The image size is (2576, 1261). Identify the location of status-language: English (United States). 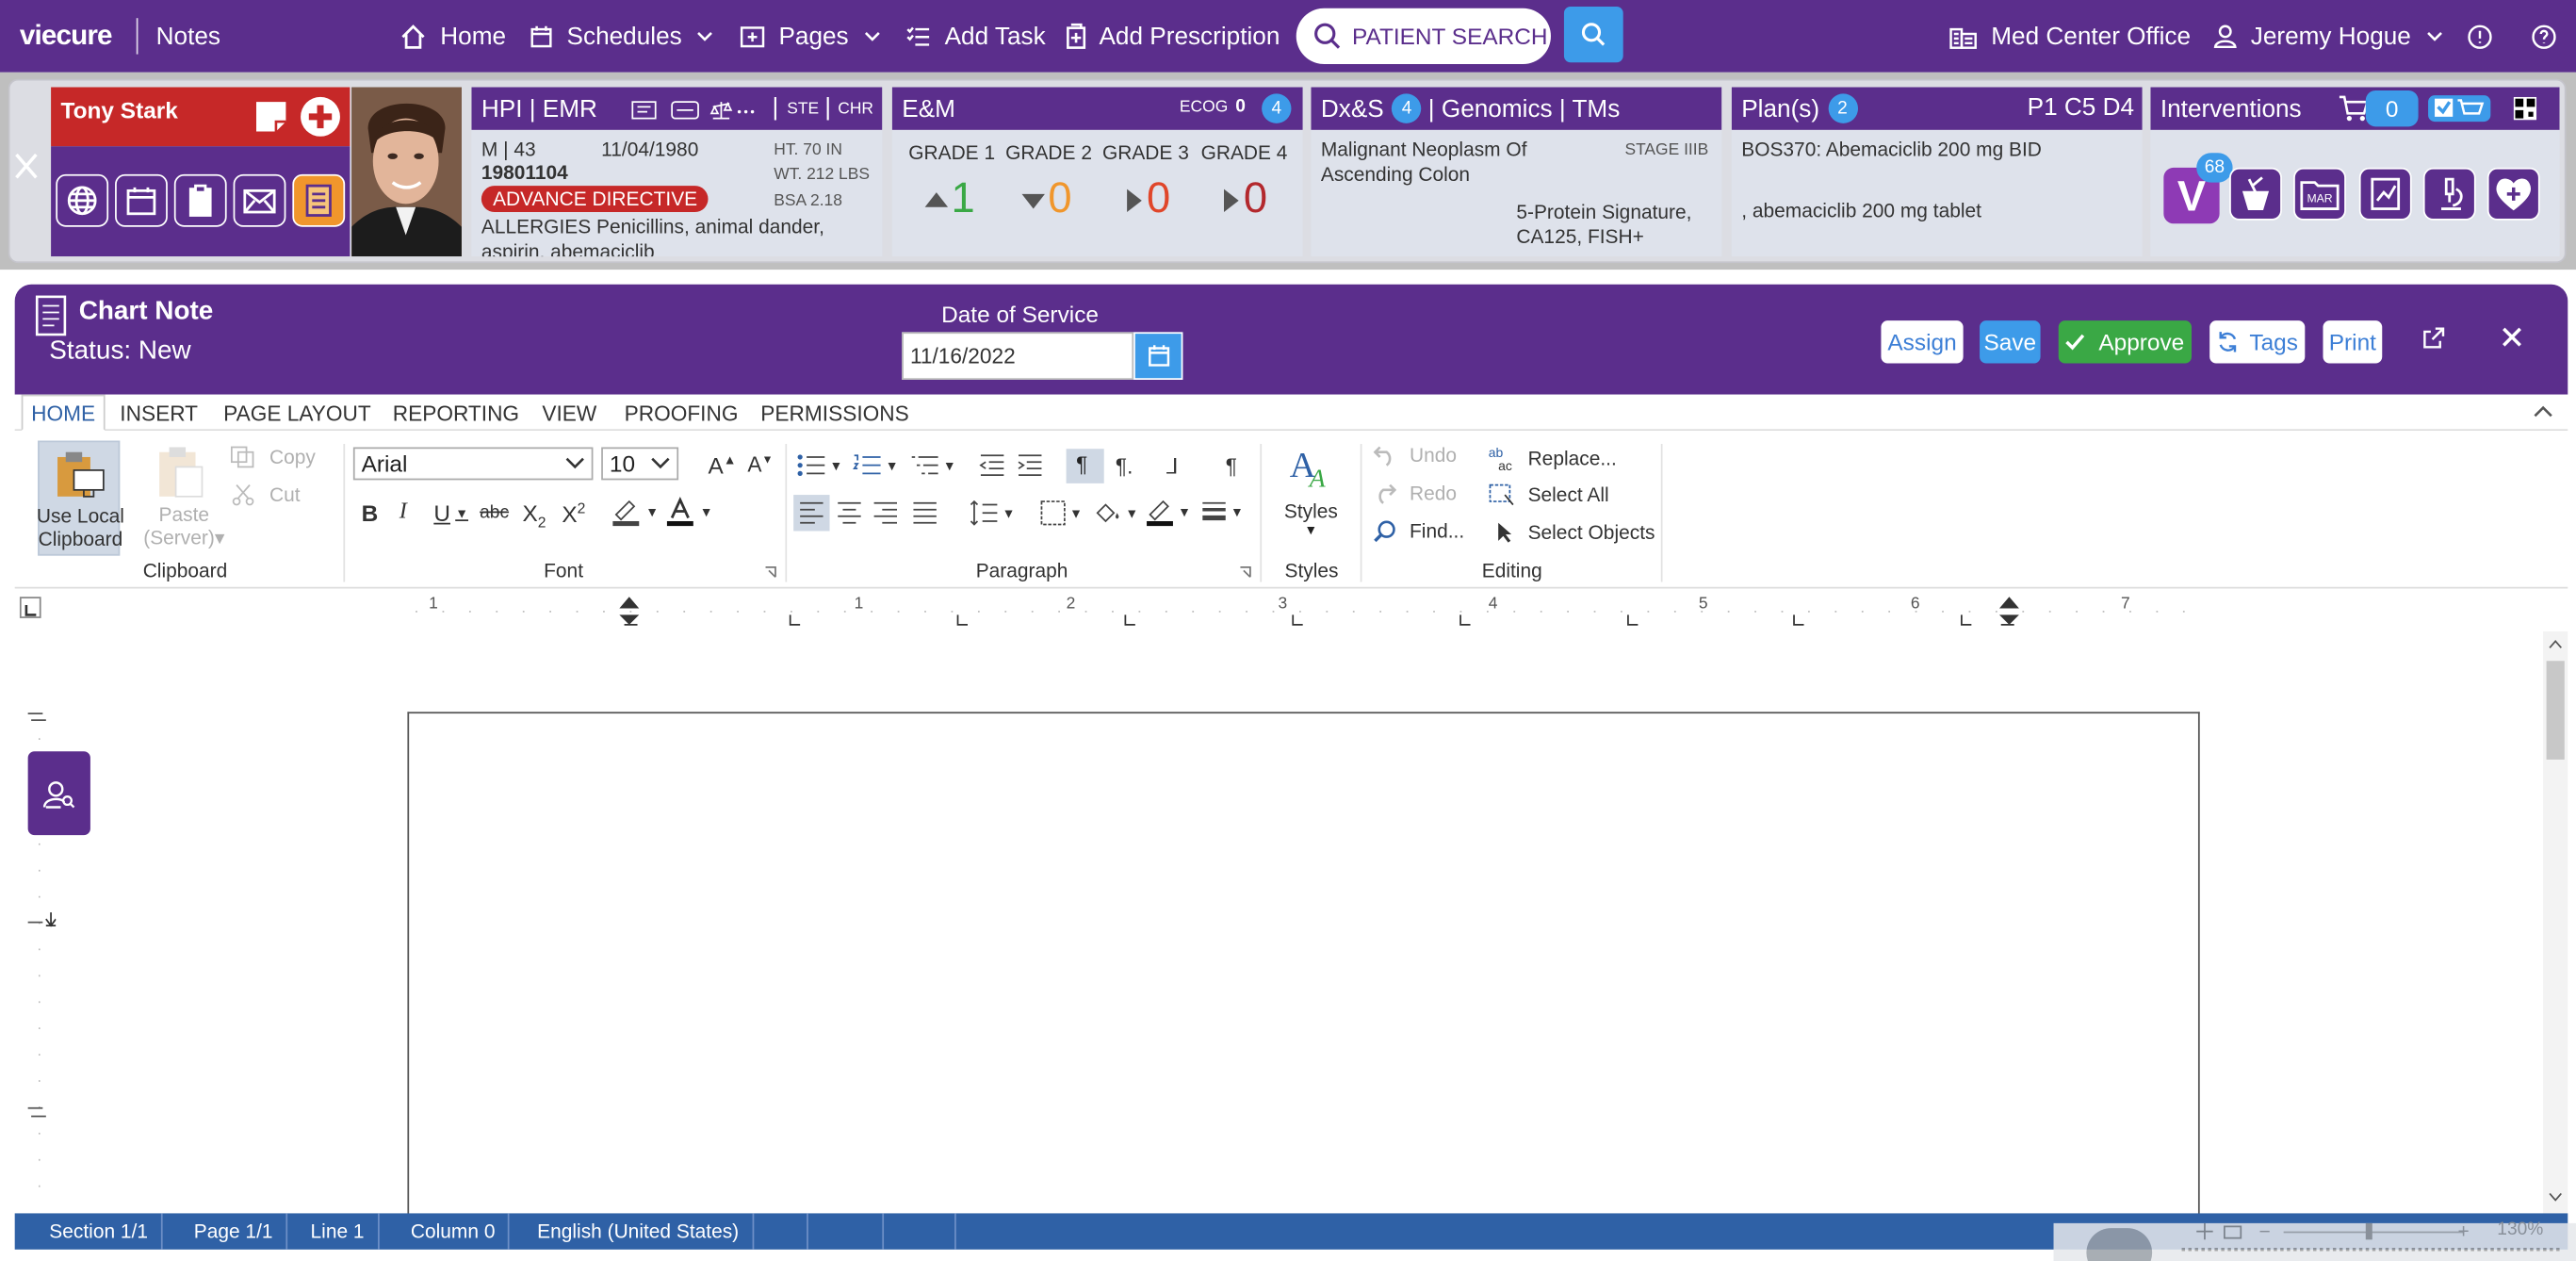
(639, 1231).